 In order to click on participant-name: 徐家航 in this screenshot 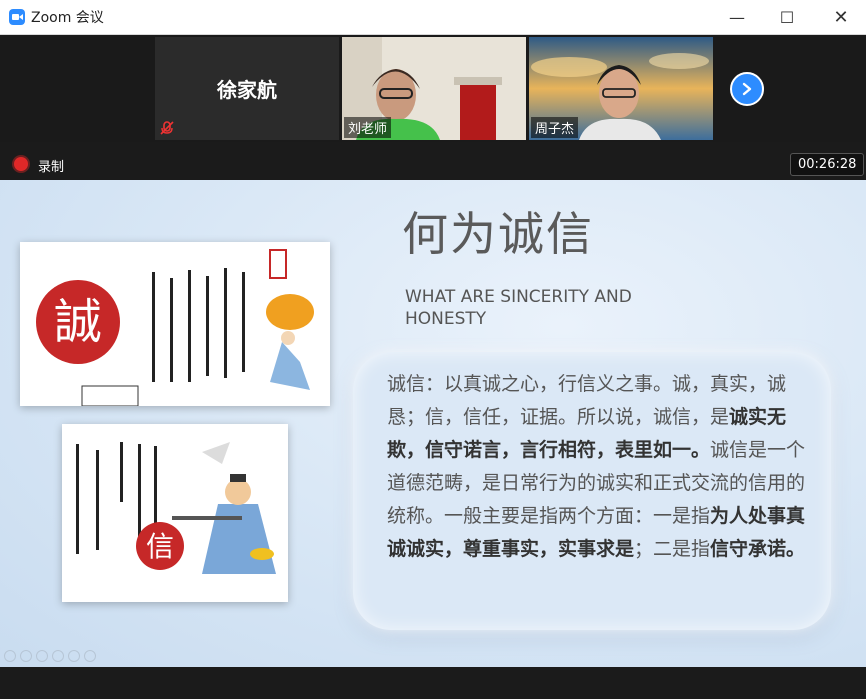, I will do `click(247, 88)`.